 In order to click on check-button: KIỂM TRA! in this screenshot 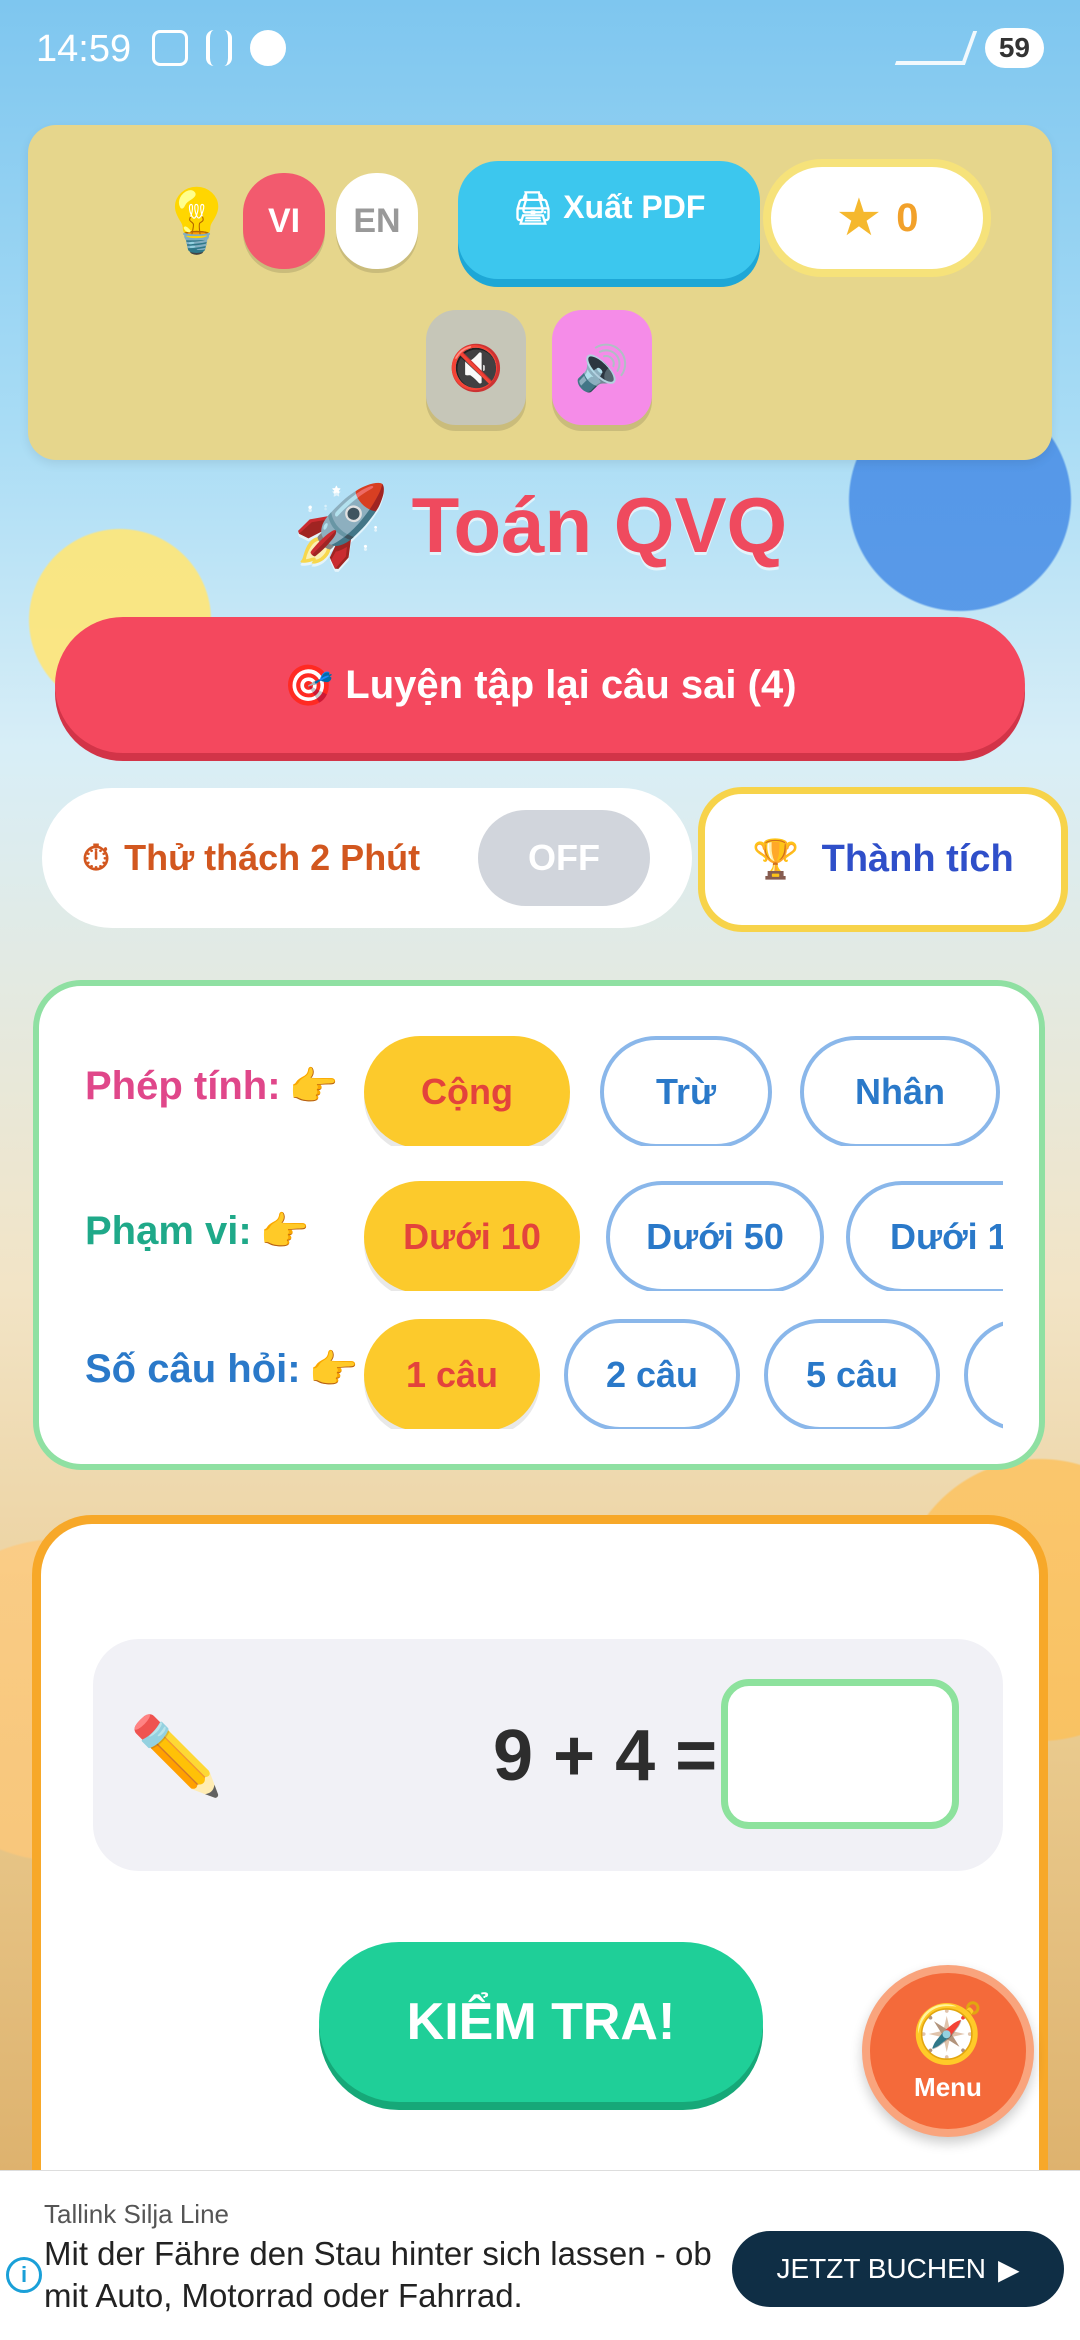, I will do `click(541, 2022)`.